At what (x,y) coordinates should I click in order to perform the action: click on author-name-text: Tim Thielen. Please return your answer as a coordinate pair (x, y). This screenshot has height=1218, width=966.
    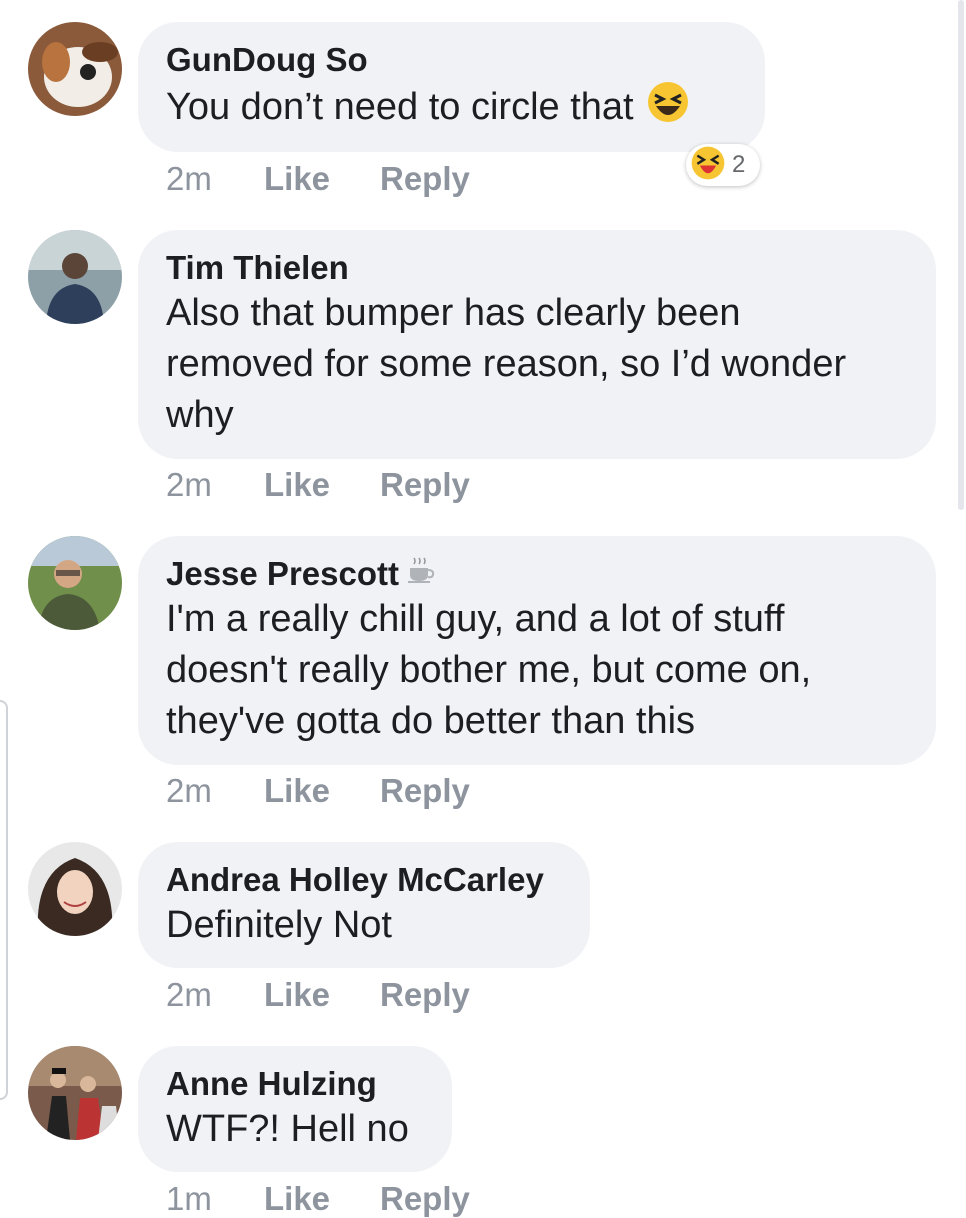
    Looking at the image, I should click on (257, 268).